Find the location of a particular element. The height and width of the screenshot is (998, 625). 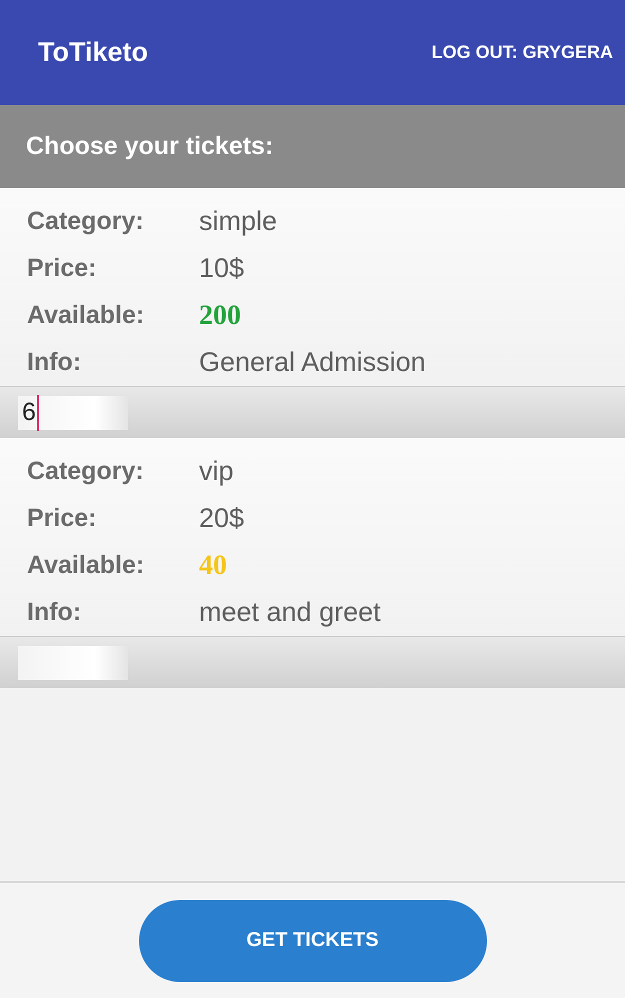

quantity-field: 6 is located at coordinates (73, 413).